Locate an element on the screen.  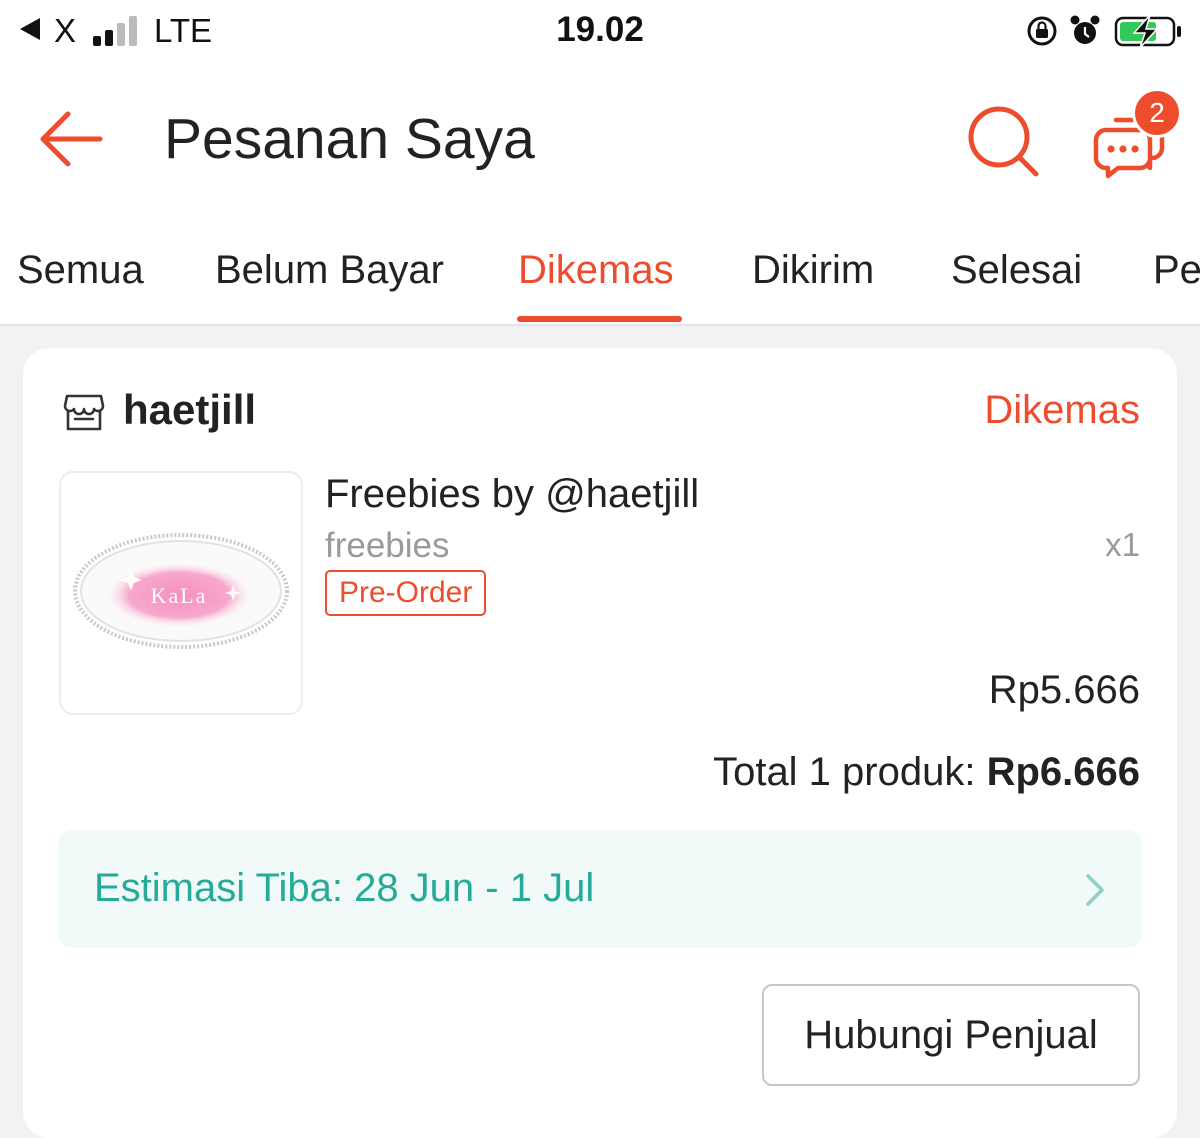
clock-time: 19.02 is located at coordinates (600, 29).